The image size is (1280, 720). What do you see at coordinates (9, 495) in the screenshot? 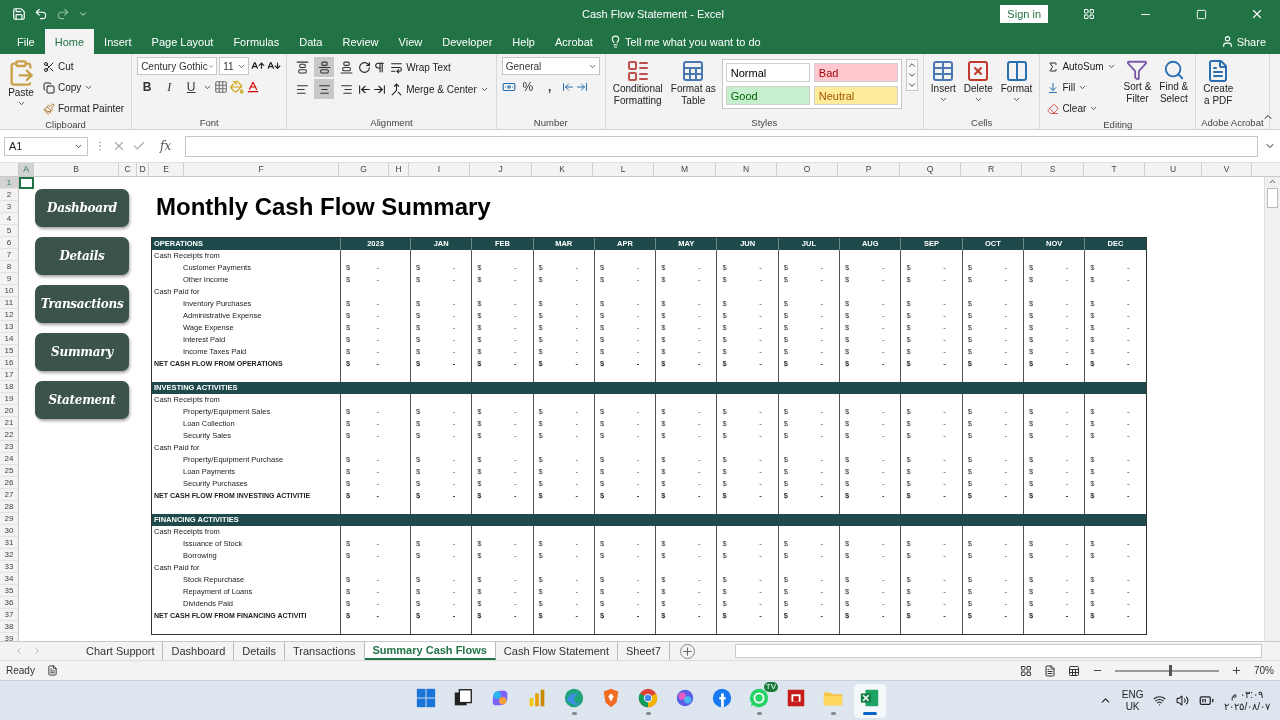
I see `row-header: 27` at bounding box center [9, 495].